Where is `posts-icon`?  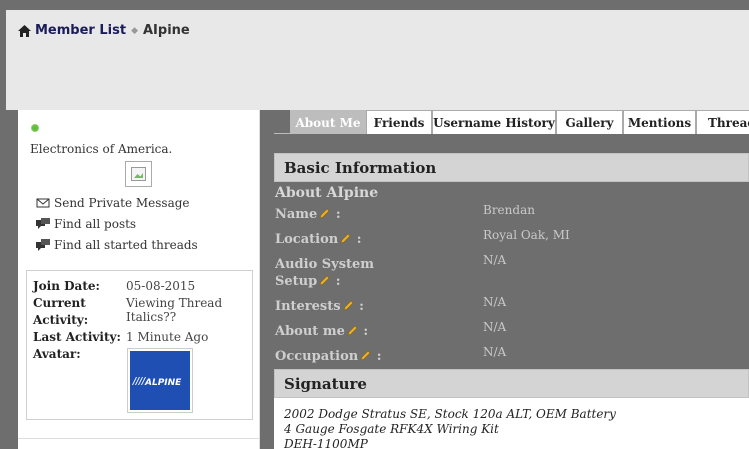
posts-icon is located at coordinates (43, 223).